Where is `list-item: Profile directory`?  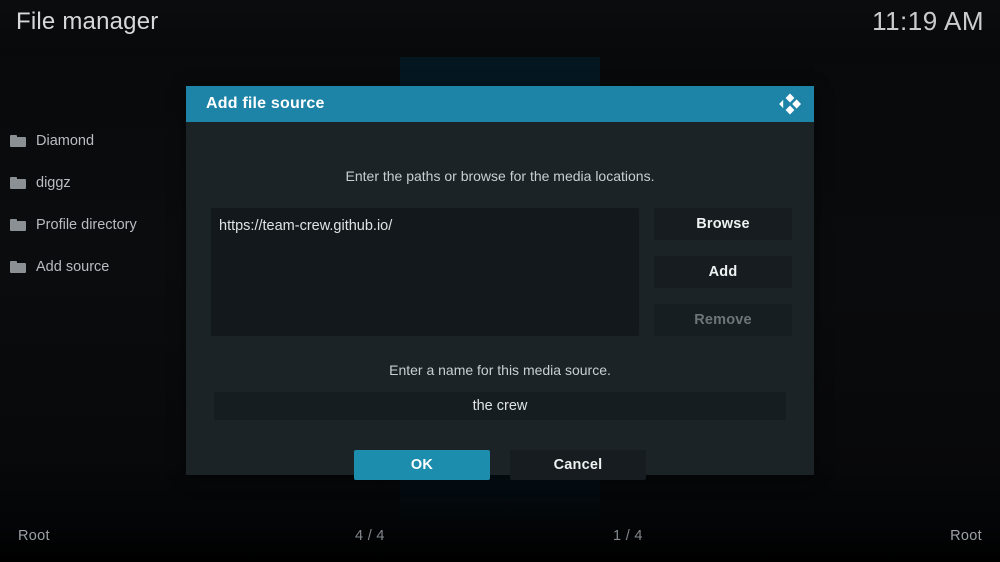 list-item: Profile directory is located at coordinates (95, 225).